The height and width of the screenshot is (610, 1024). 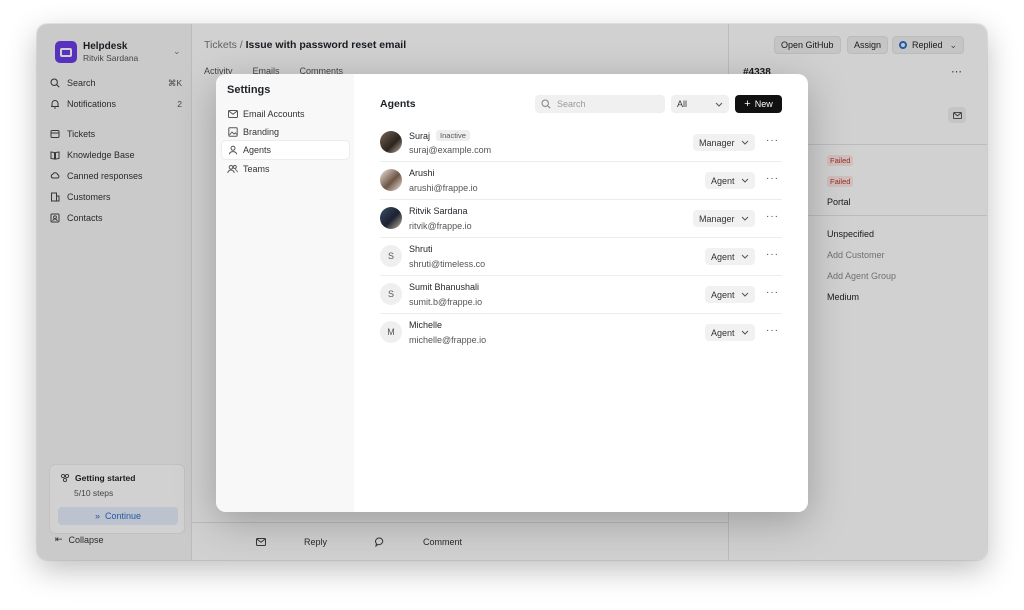 I want to click on search-input: Search, so click(x=600, y=104).